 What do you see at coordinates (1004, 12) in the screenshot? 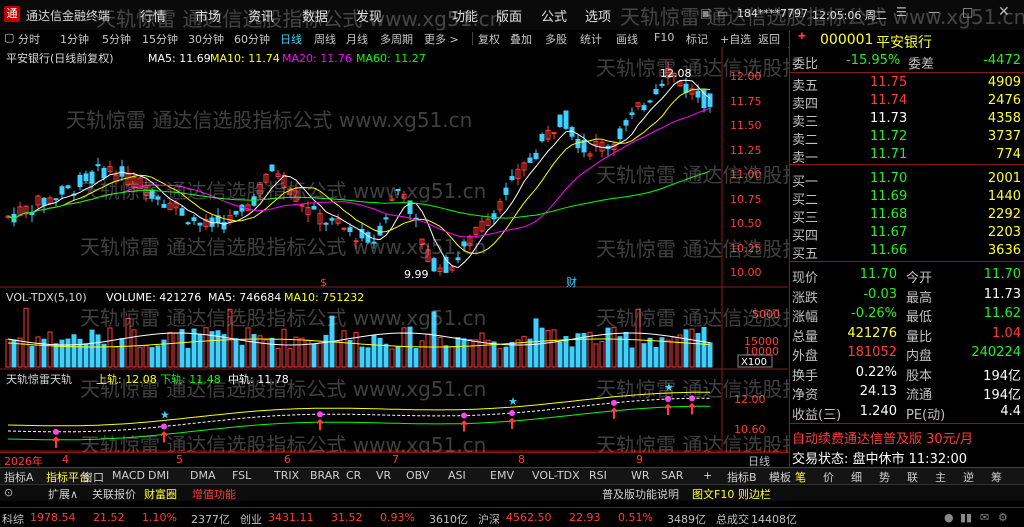
I see `close-icon: ✕` at bounding box center [1004, 12].